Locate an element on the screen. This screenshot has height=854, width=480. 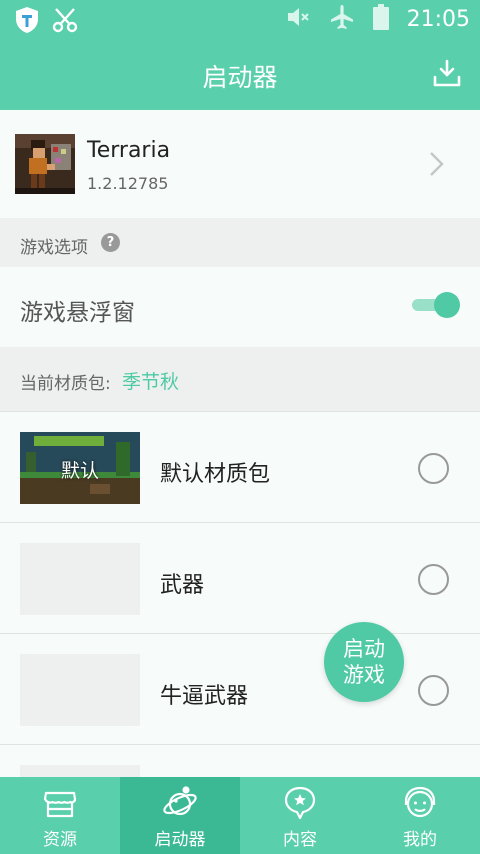
app-header: 启动器 is located at coordinates (240, 75).